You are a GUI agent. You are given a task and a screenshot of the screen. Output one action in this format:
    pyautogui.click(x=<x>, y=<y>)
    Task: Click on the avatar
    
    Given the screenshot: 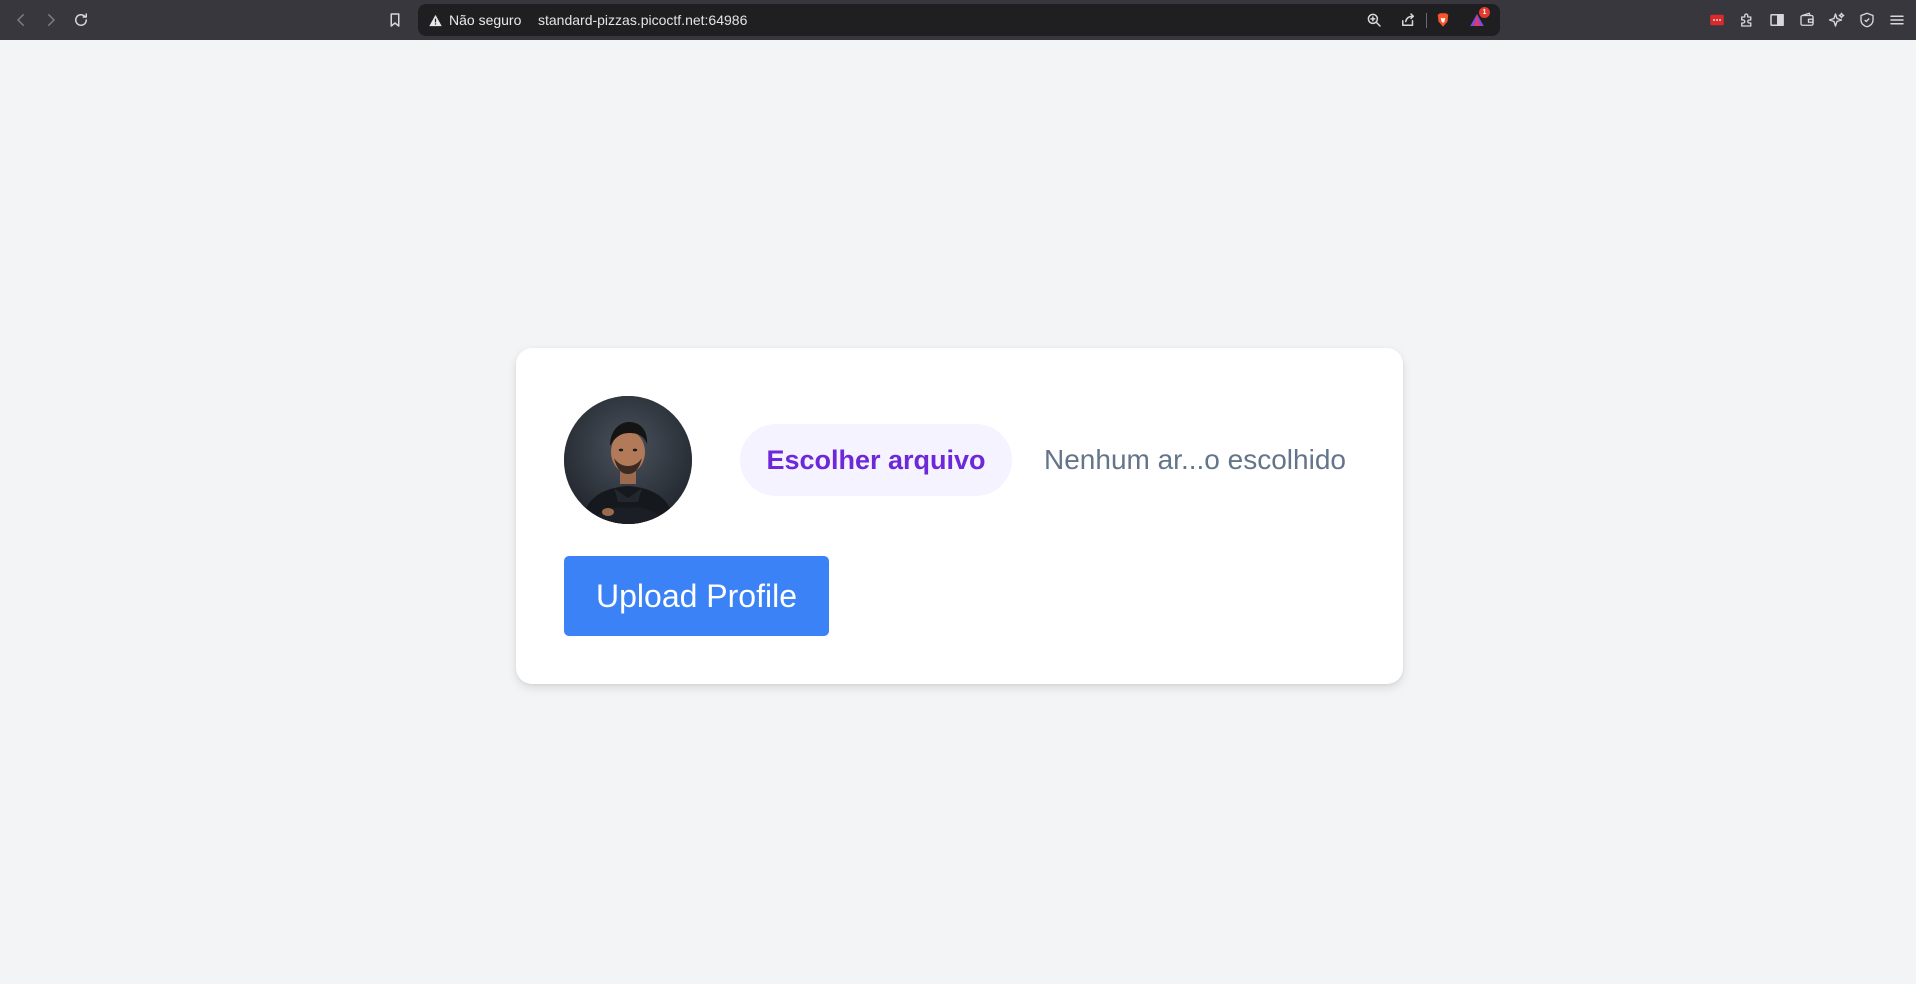 What is the action you would take?
    pyautogui.click(x=628, y=460)
    